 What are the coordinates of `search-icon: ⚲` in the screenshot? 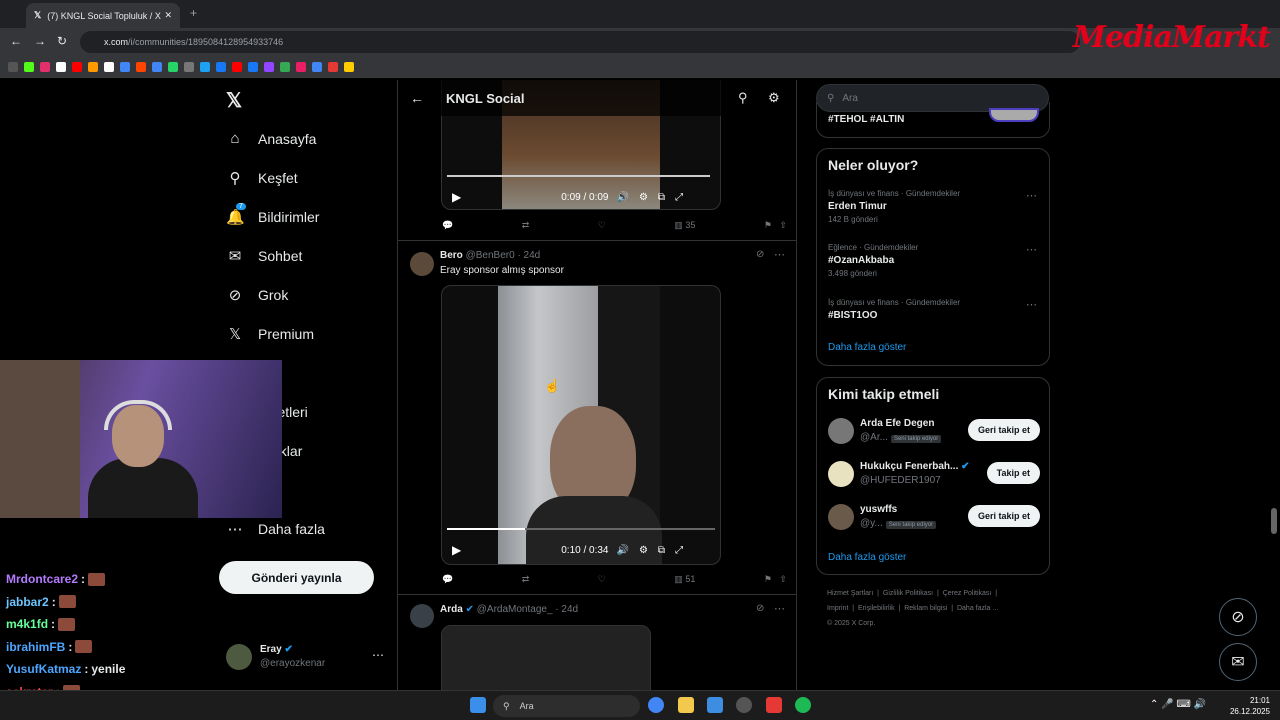 It's located at (743, 98).